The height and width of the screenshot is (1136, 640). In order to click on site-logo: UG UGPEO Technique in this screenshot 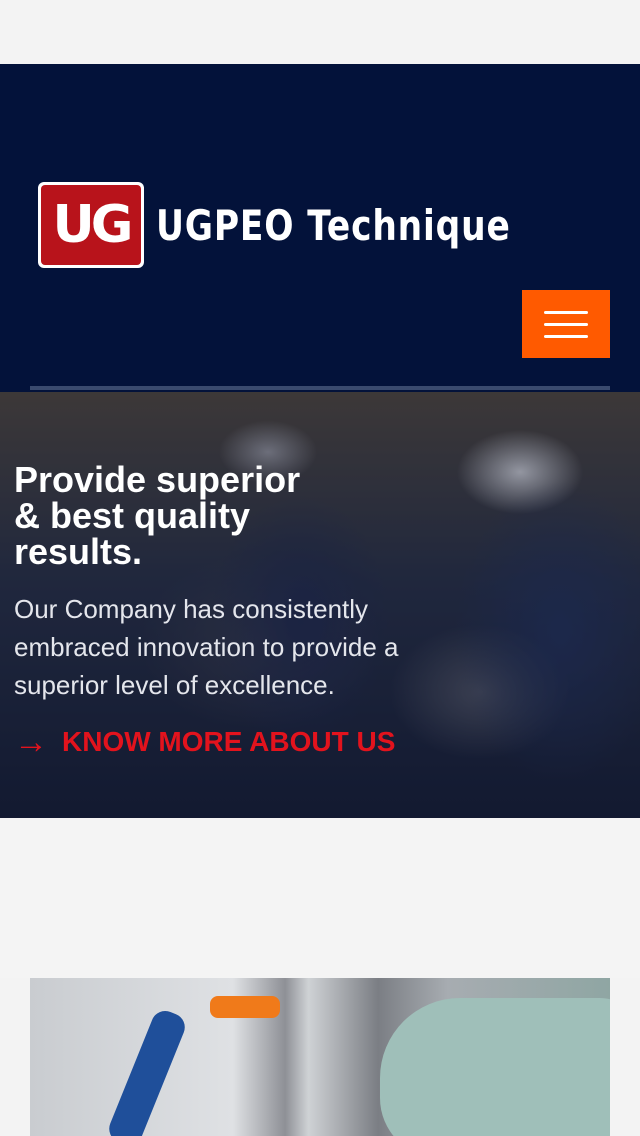, I will do `click(313, 225)`.